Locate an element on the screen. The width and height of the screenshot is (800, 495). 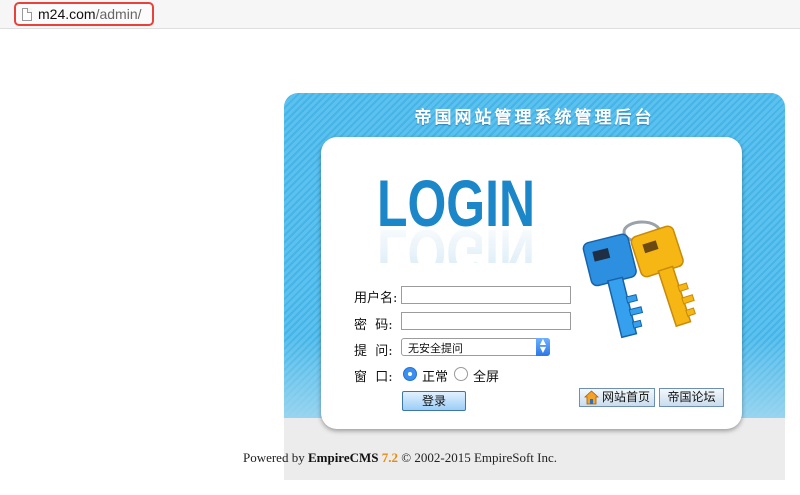
site-home-label: 网站首页 is located at coordinates (626, 397).